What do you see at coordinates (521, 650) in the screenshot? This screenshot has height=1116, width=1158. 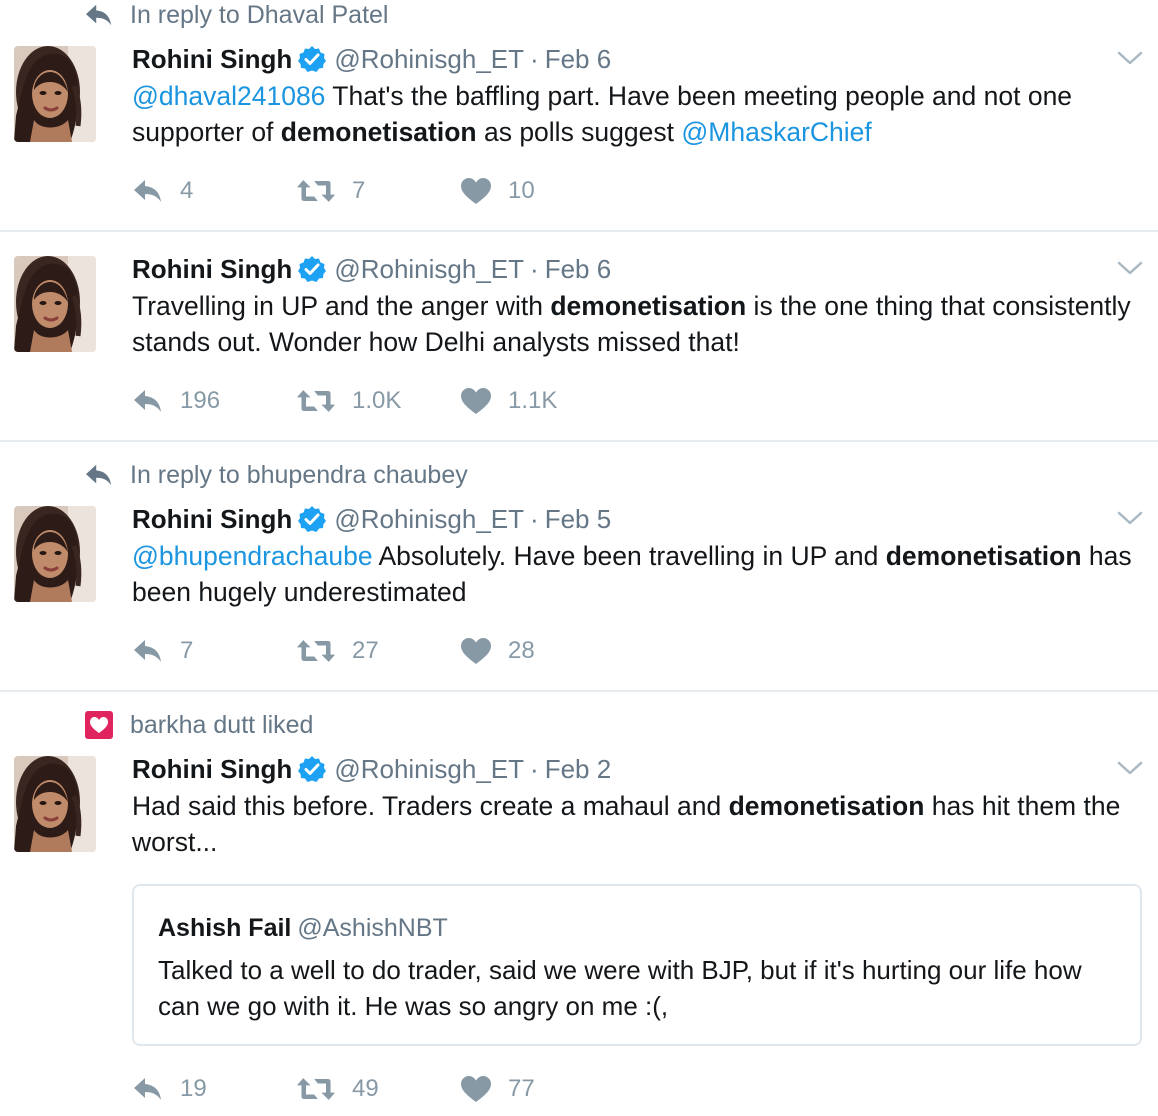 I see `like-count: 28` at bounding box center [521, 650].